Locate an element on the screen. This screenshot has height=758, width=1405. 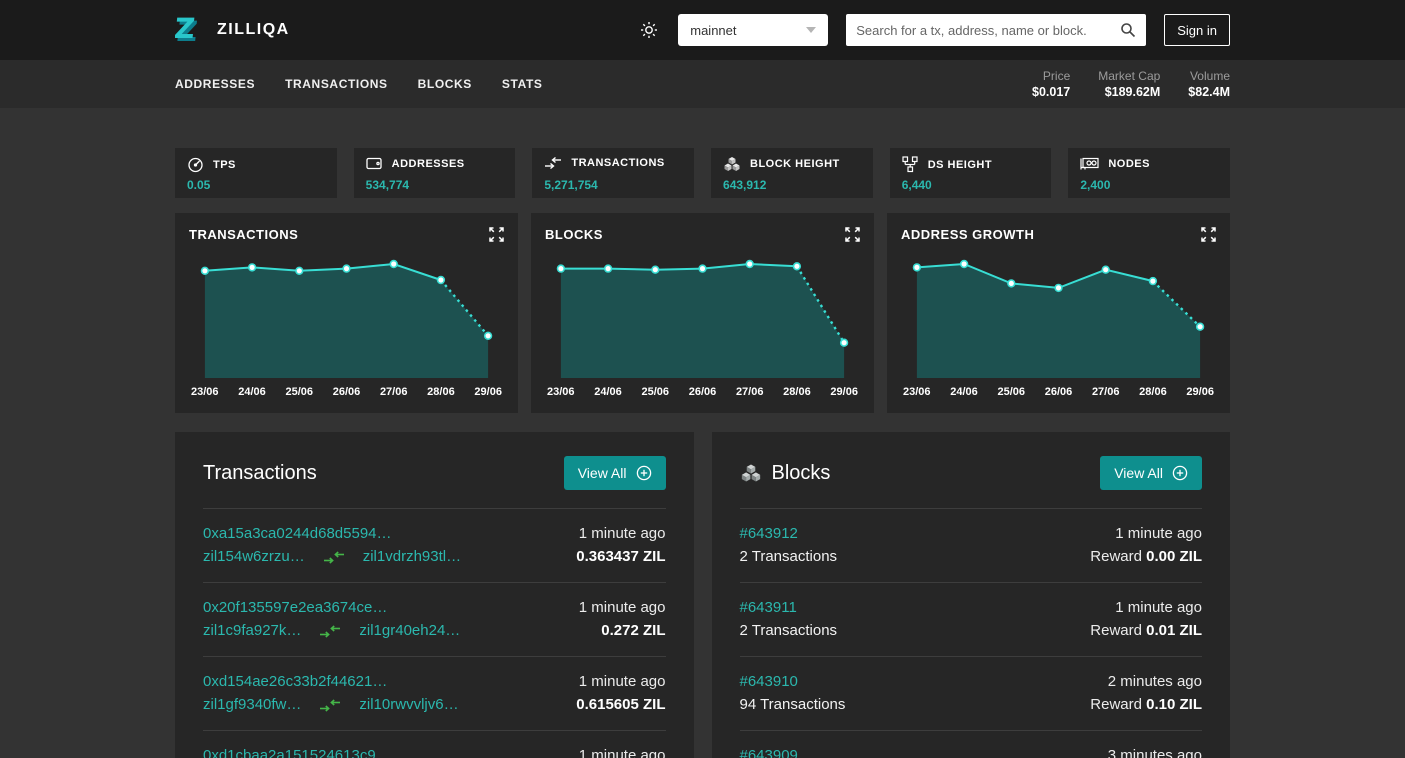
transactions-view-all-button: View All is located at coordinates (614, 473).